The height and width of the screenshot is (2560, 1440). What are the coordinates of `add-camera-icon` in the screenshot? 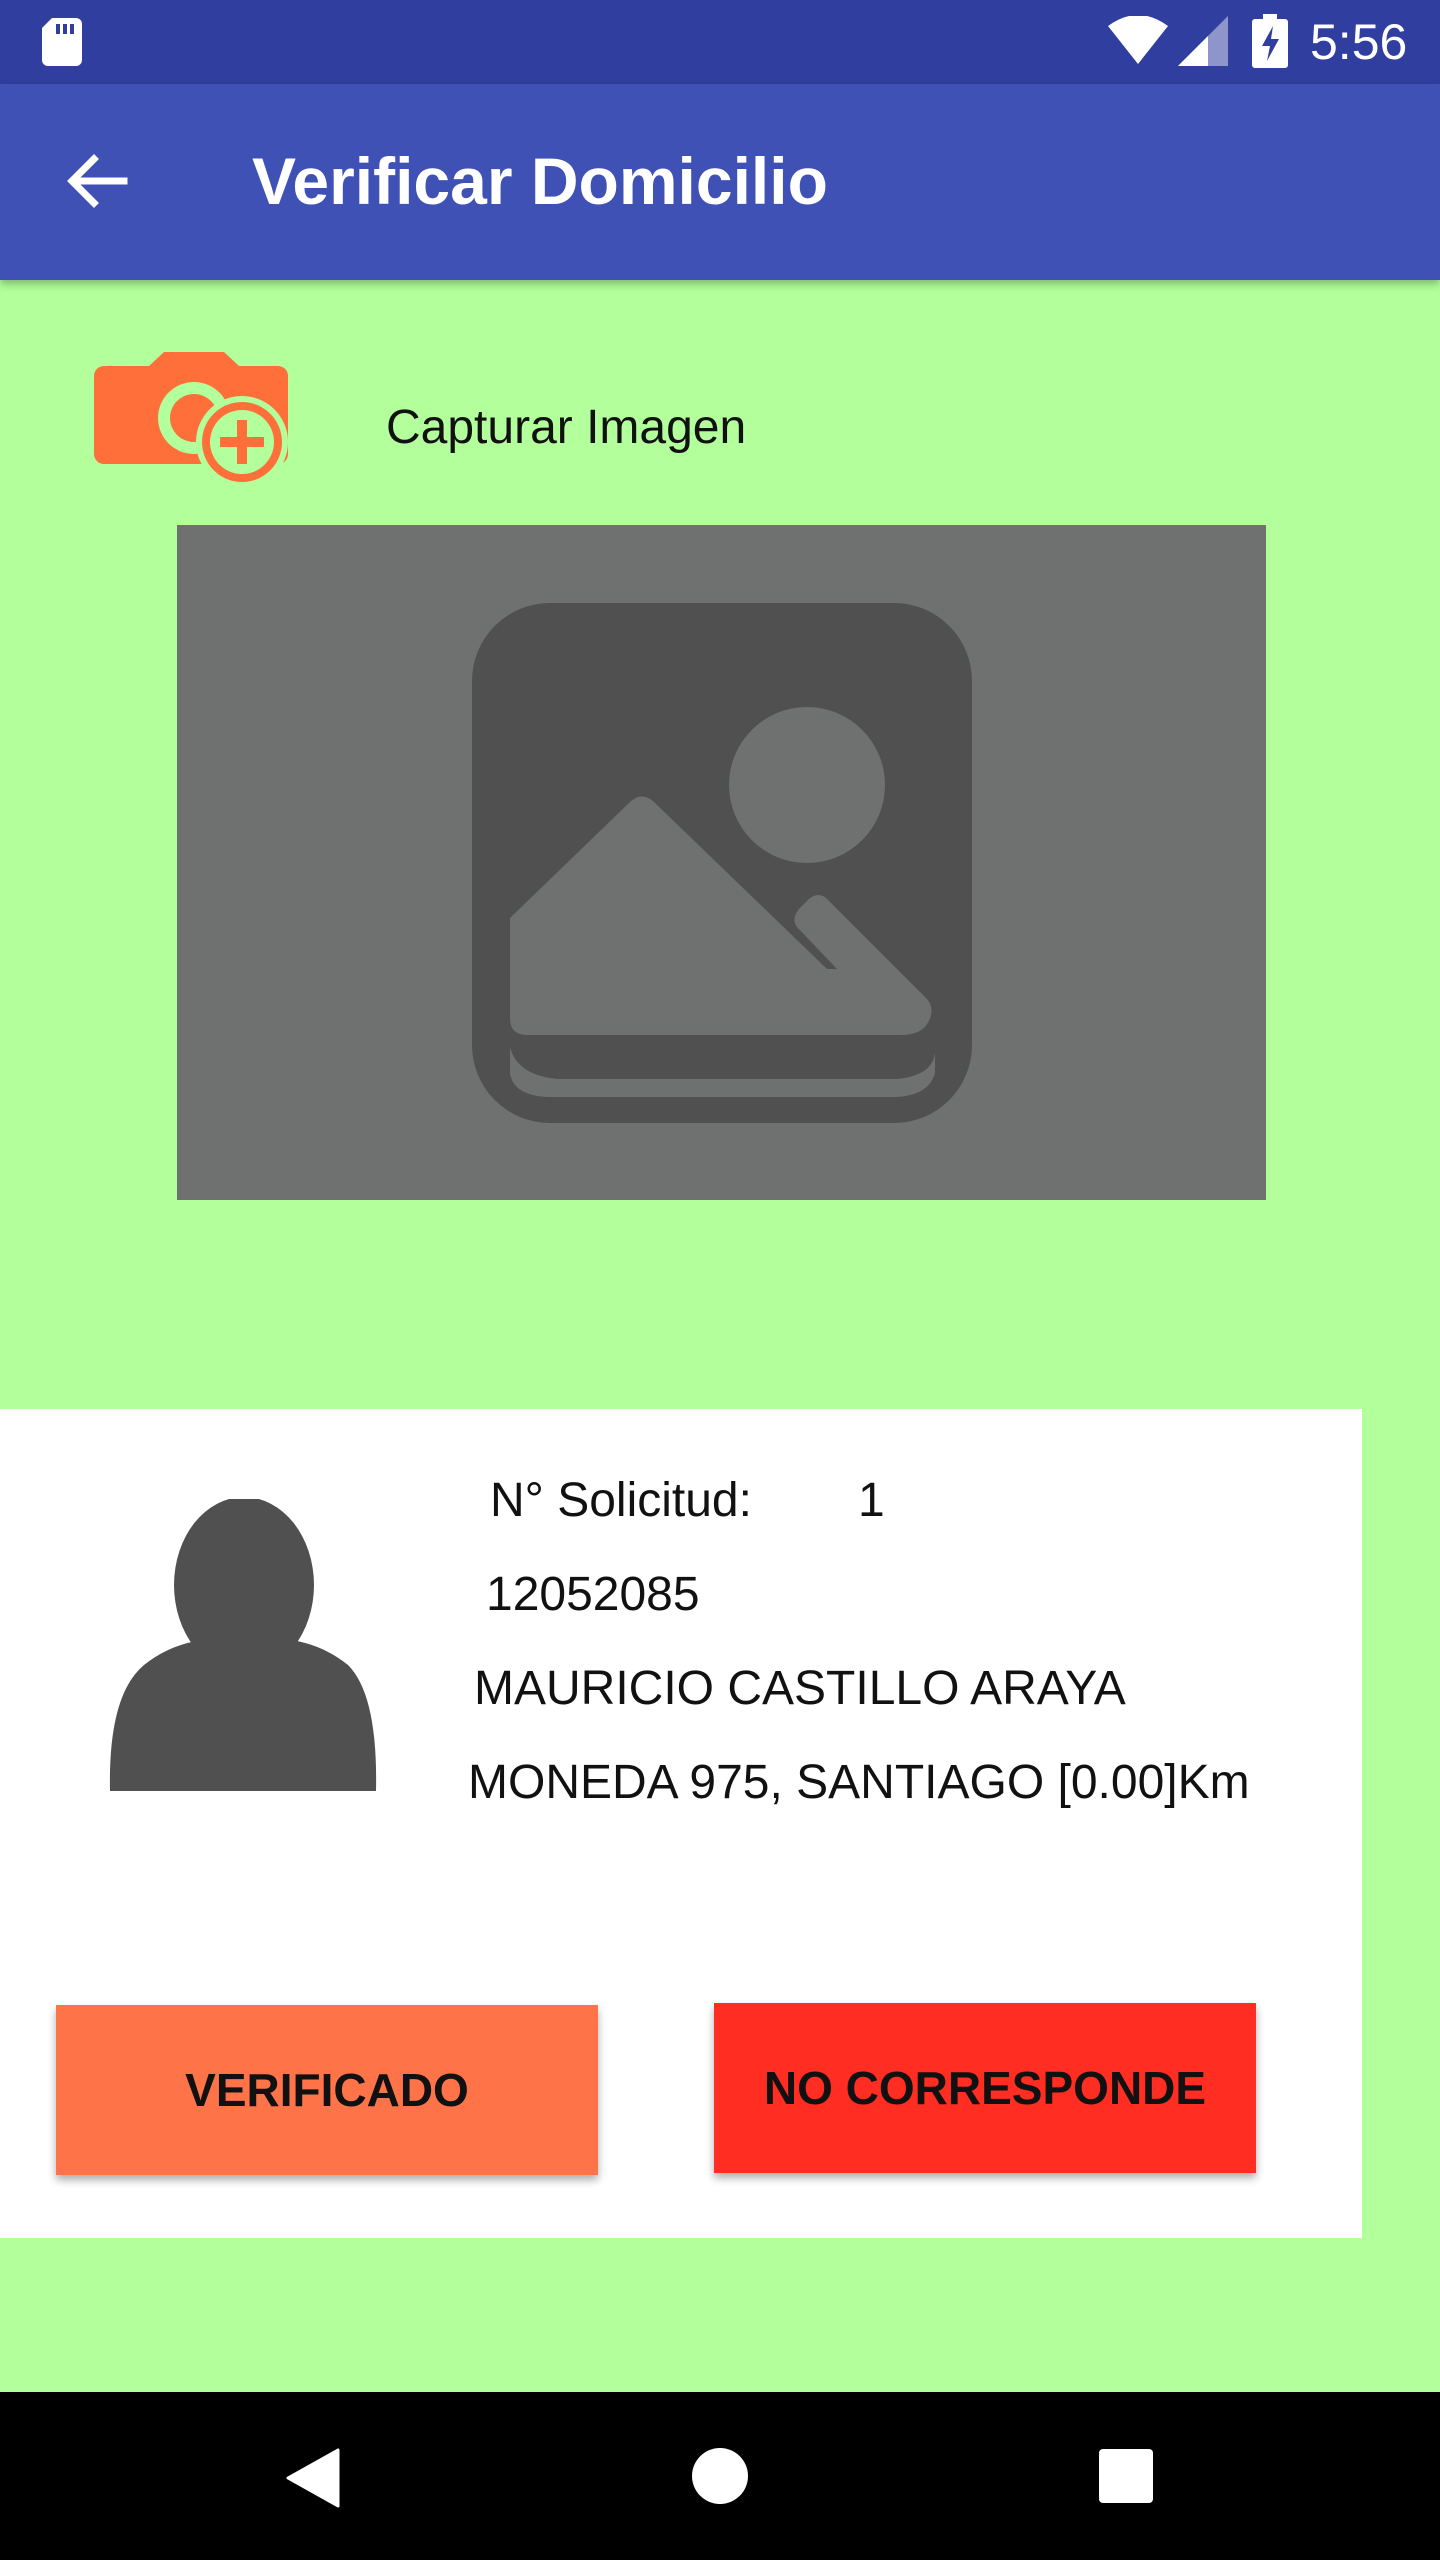 It's located at (194, 417).